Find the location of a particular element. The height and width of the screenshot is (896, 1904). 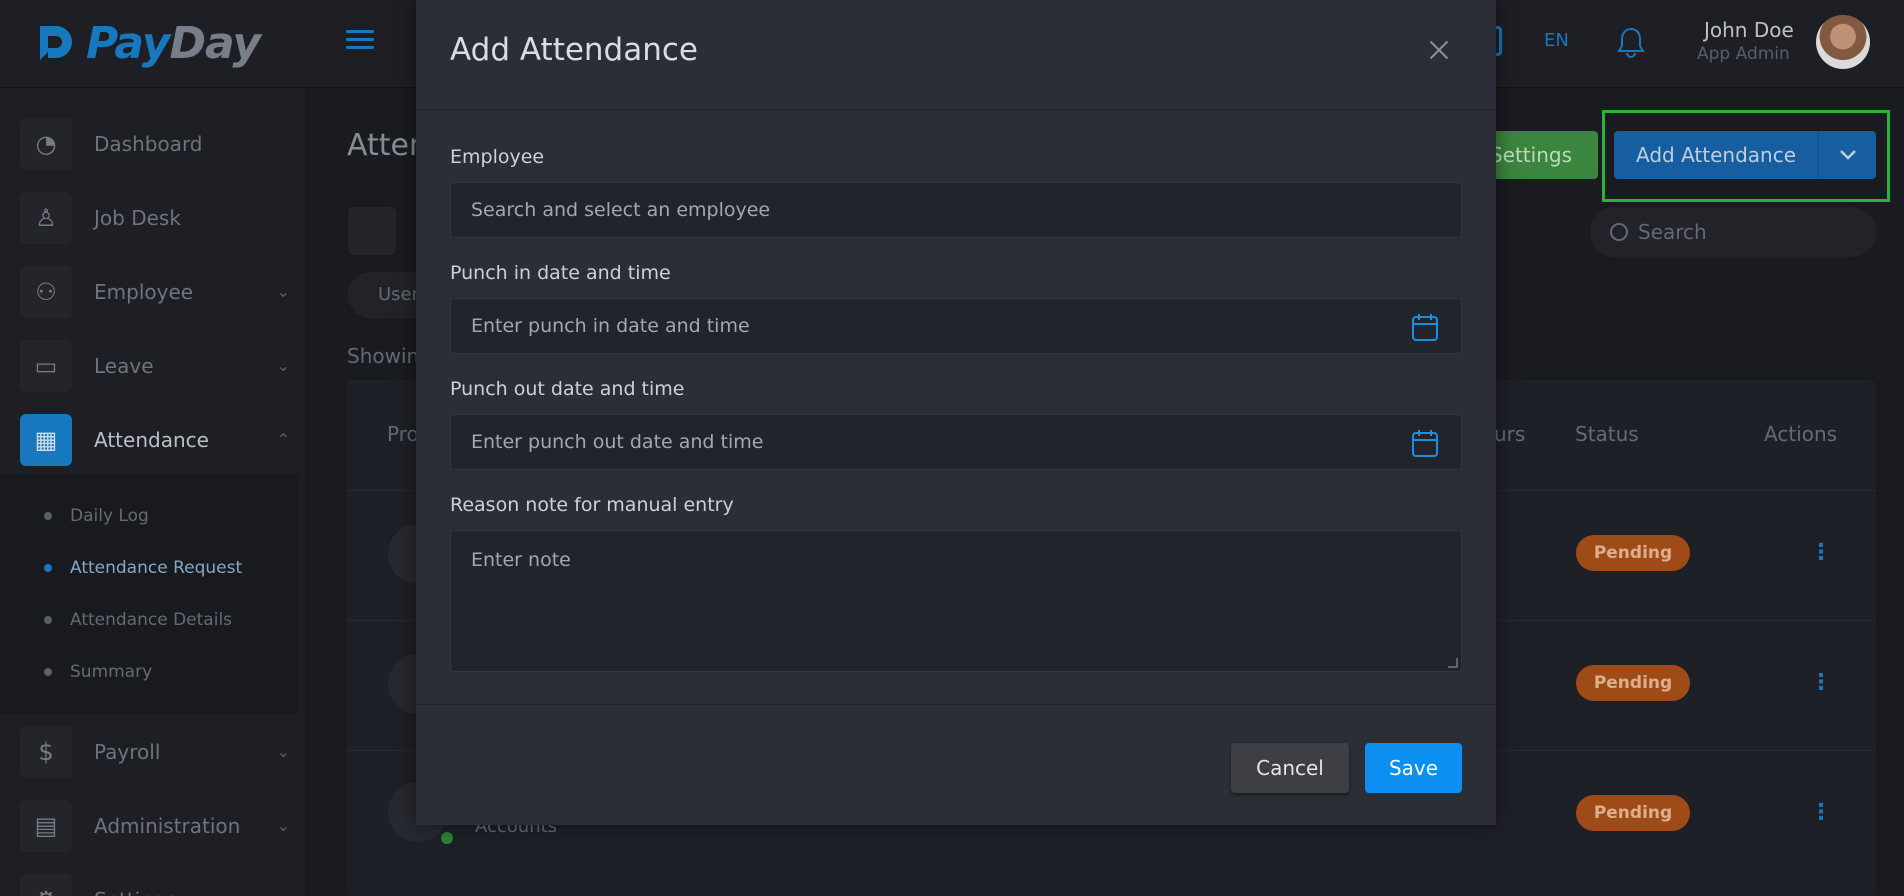

modal-header: Add Attendance is located at coordinates (956, 55).